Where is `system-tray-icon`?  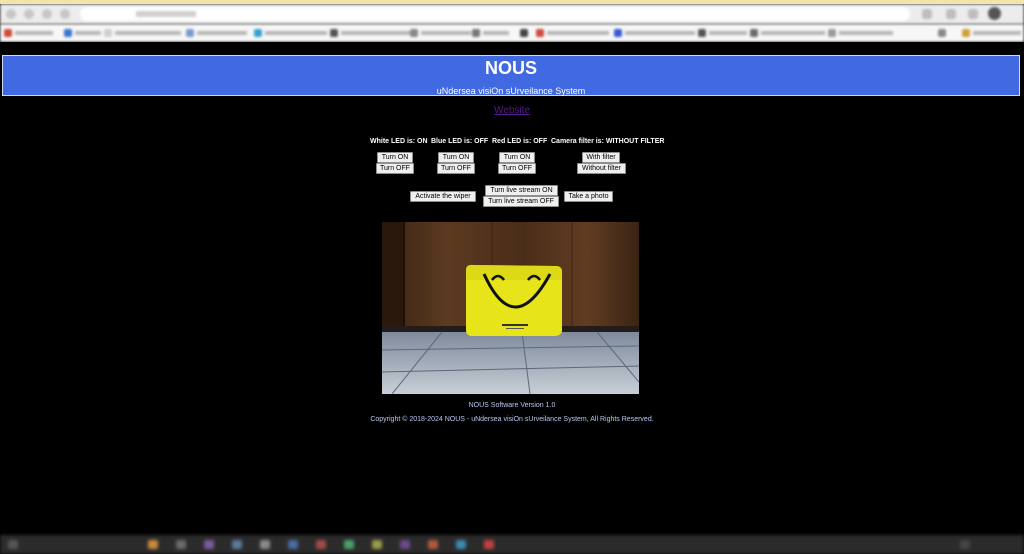
system-tray-icon is located at coordinates (965, 544).